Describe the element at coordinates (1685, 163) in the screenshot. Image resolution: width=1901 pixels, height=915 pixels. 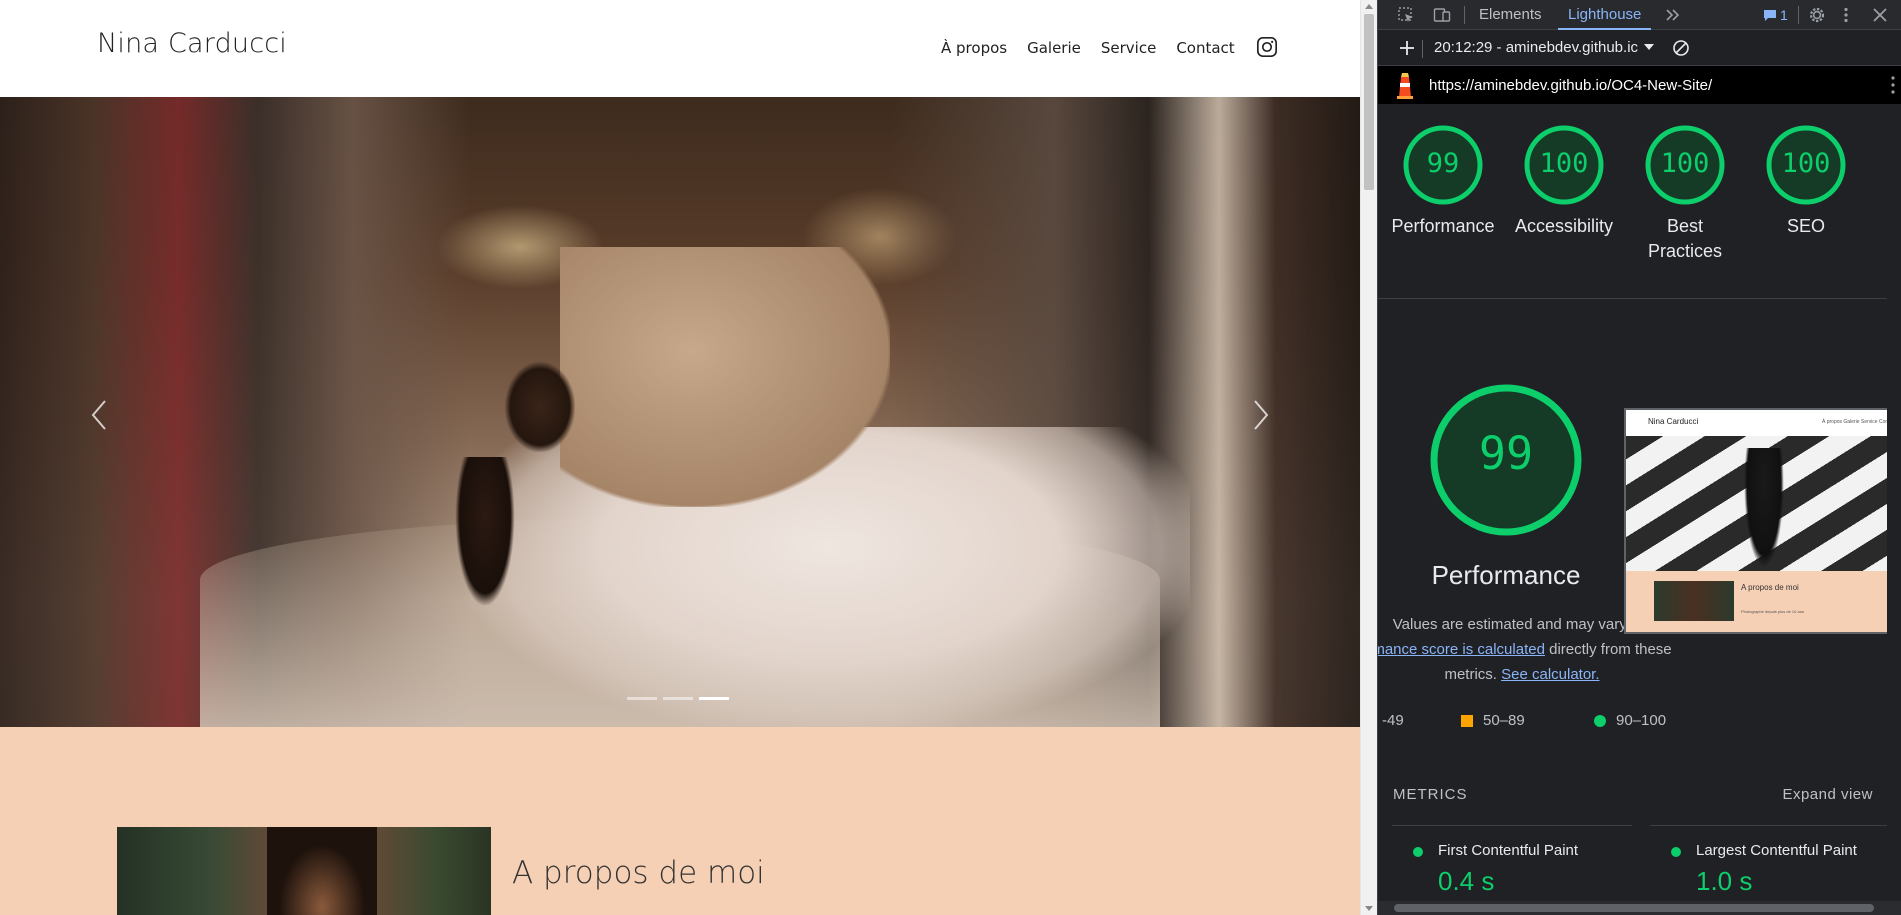
I see `gauge-best-practices-value: 100` at that location.